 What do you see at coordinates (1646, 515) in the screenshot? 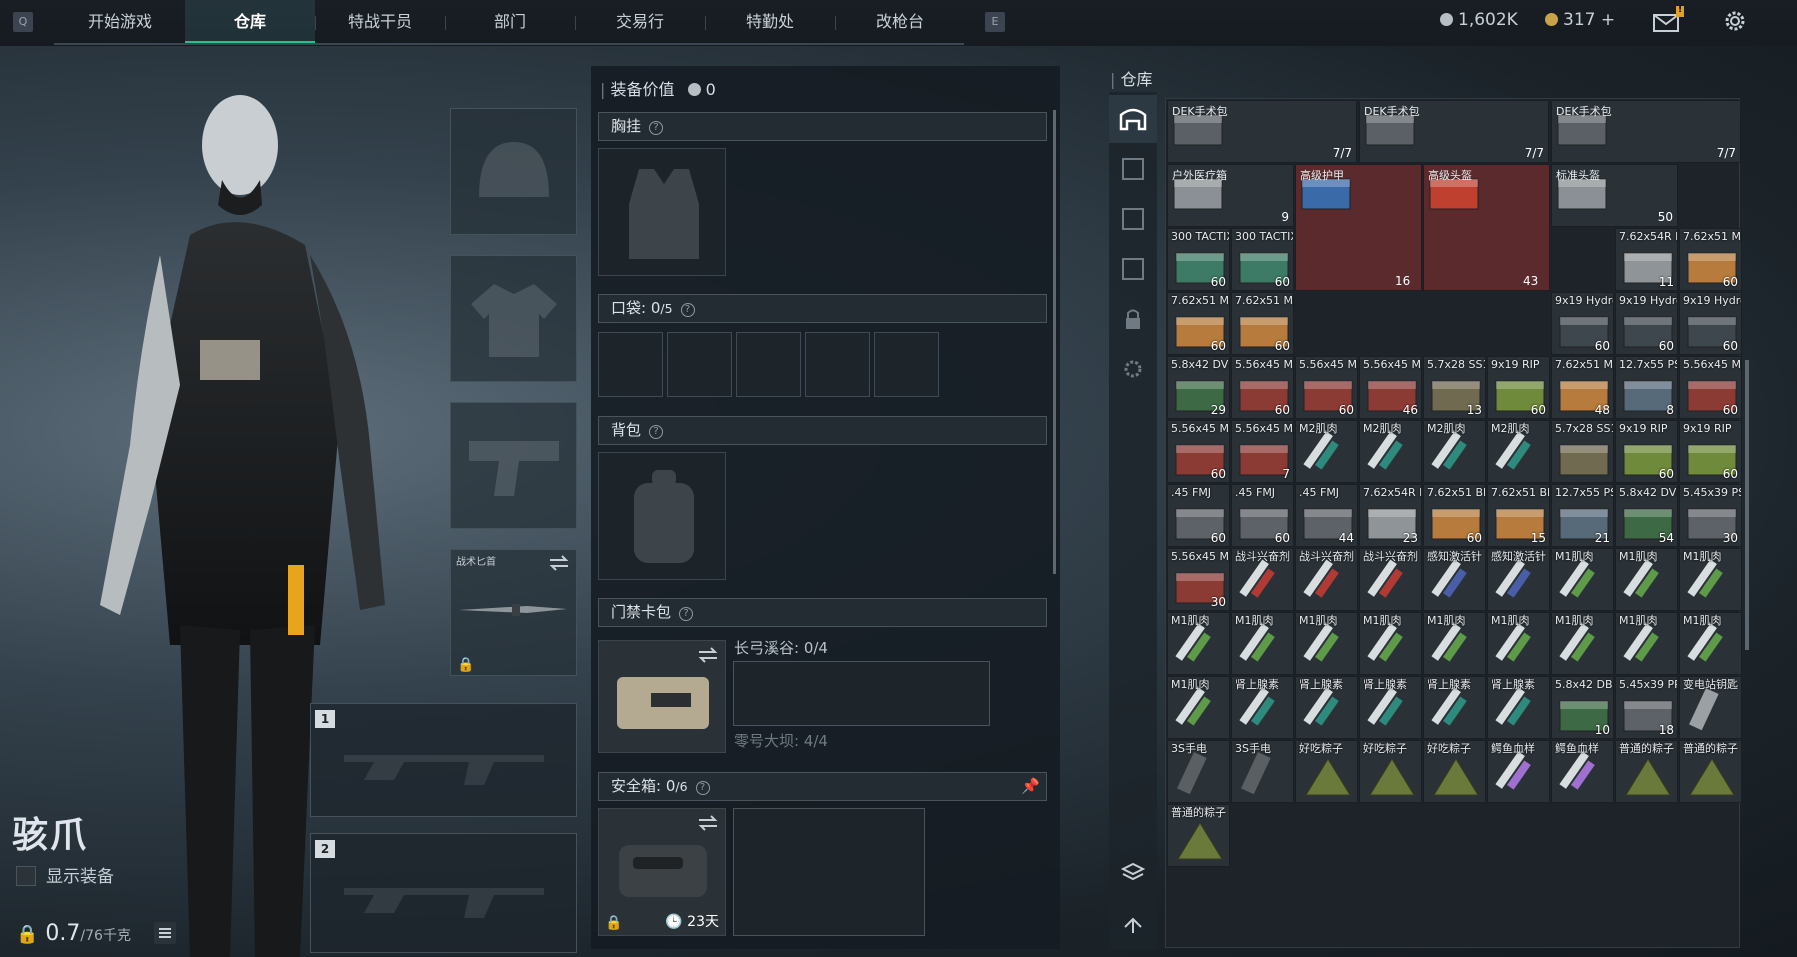
I see `inventory-item: 5.8x42 DVP88 54` at bounding box center [1646, 515].